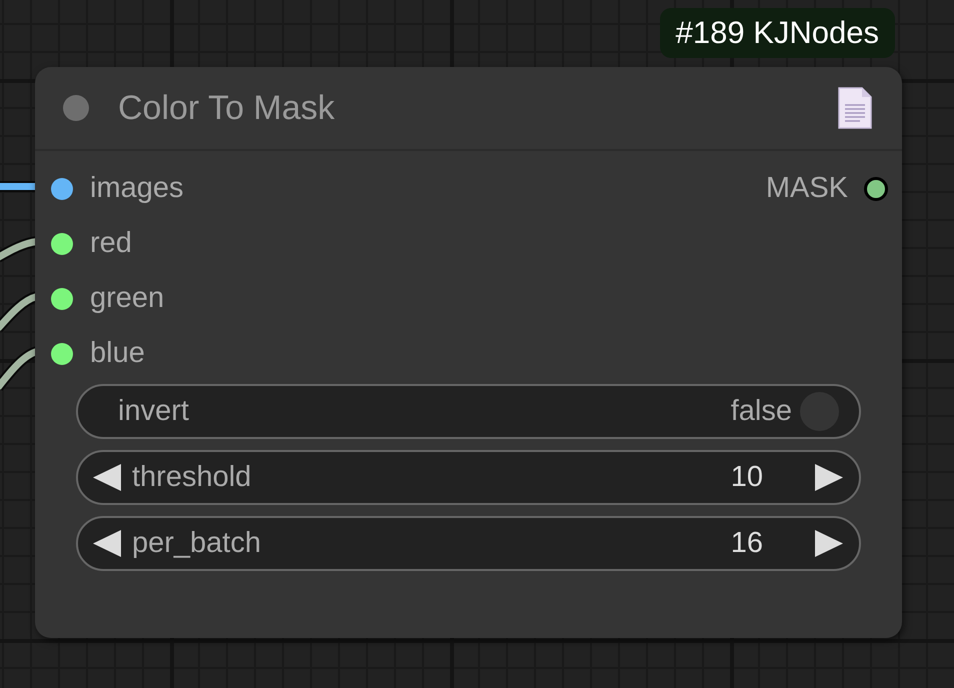  Describe the element at coordinates (746, 543) in the screenshot. I see `widget-value: 16` at that location.